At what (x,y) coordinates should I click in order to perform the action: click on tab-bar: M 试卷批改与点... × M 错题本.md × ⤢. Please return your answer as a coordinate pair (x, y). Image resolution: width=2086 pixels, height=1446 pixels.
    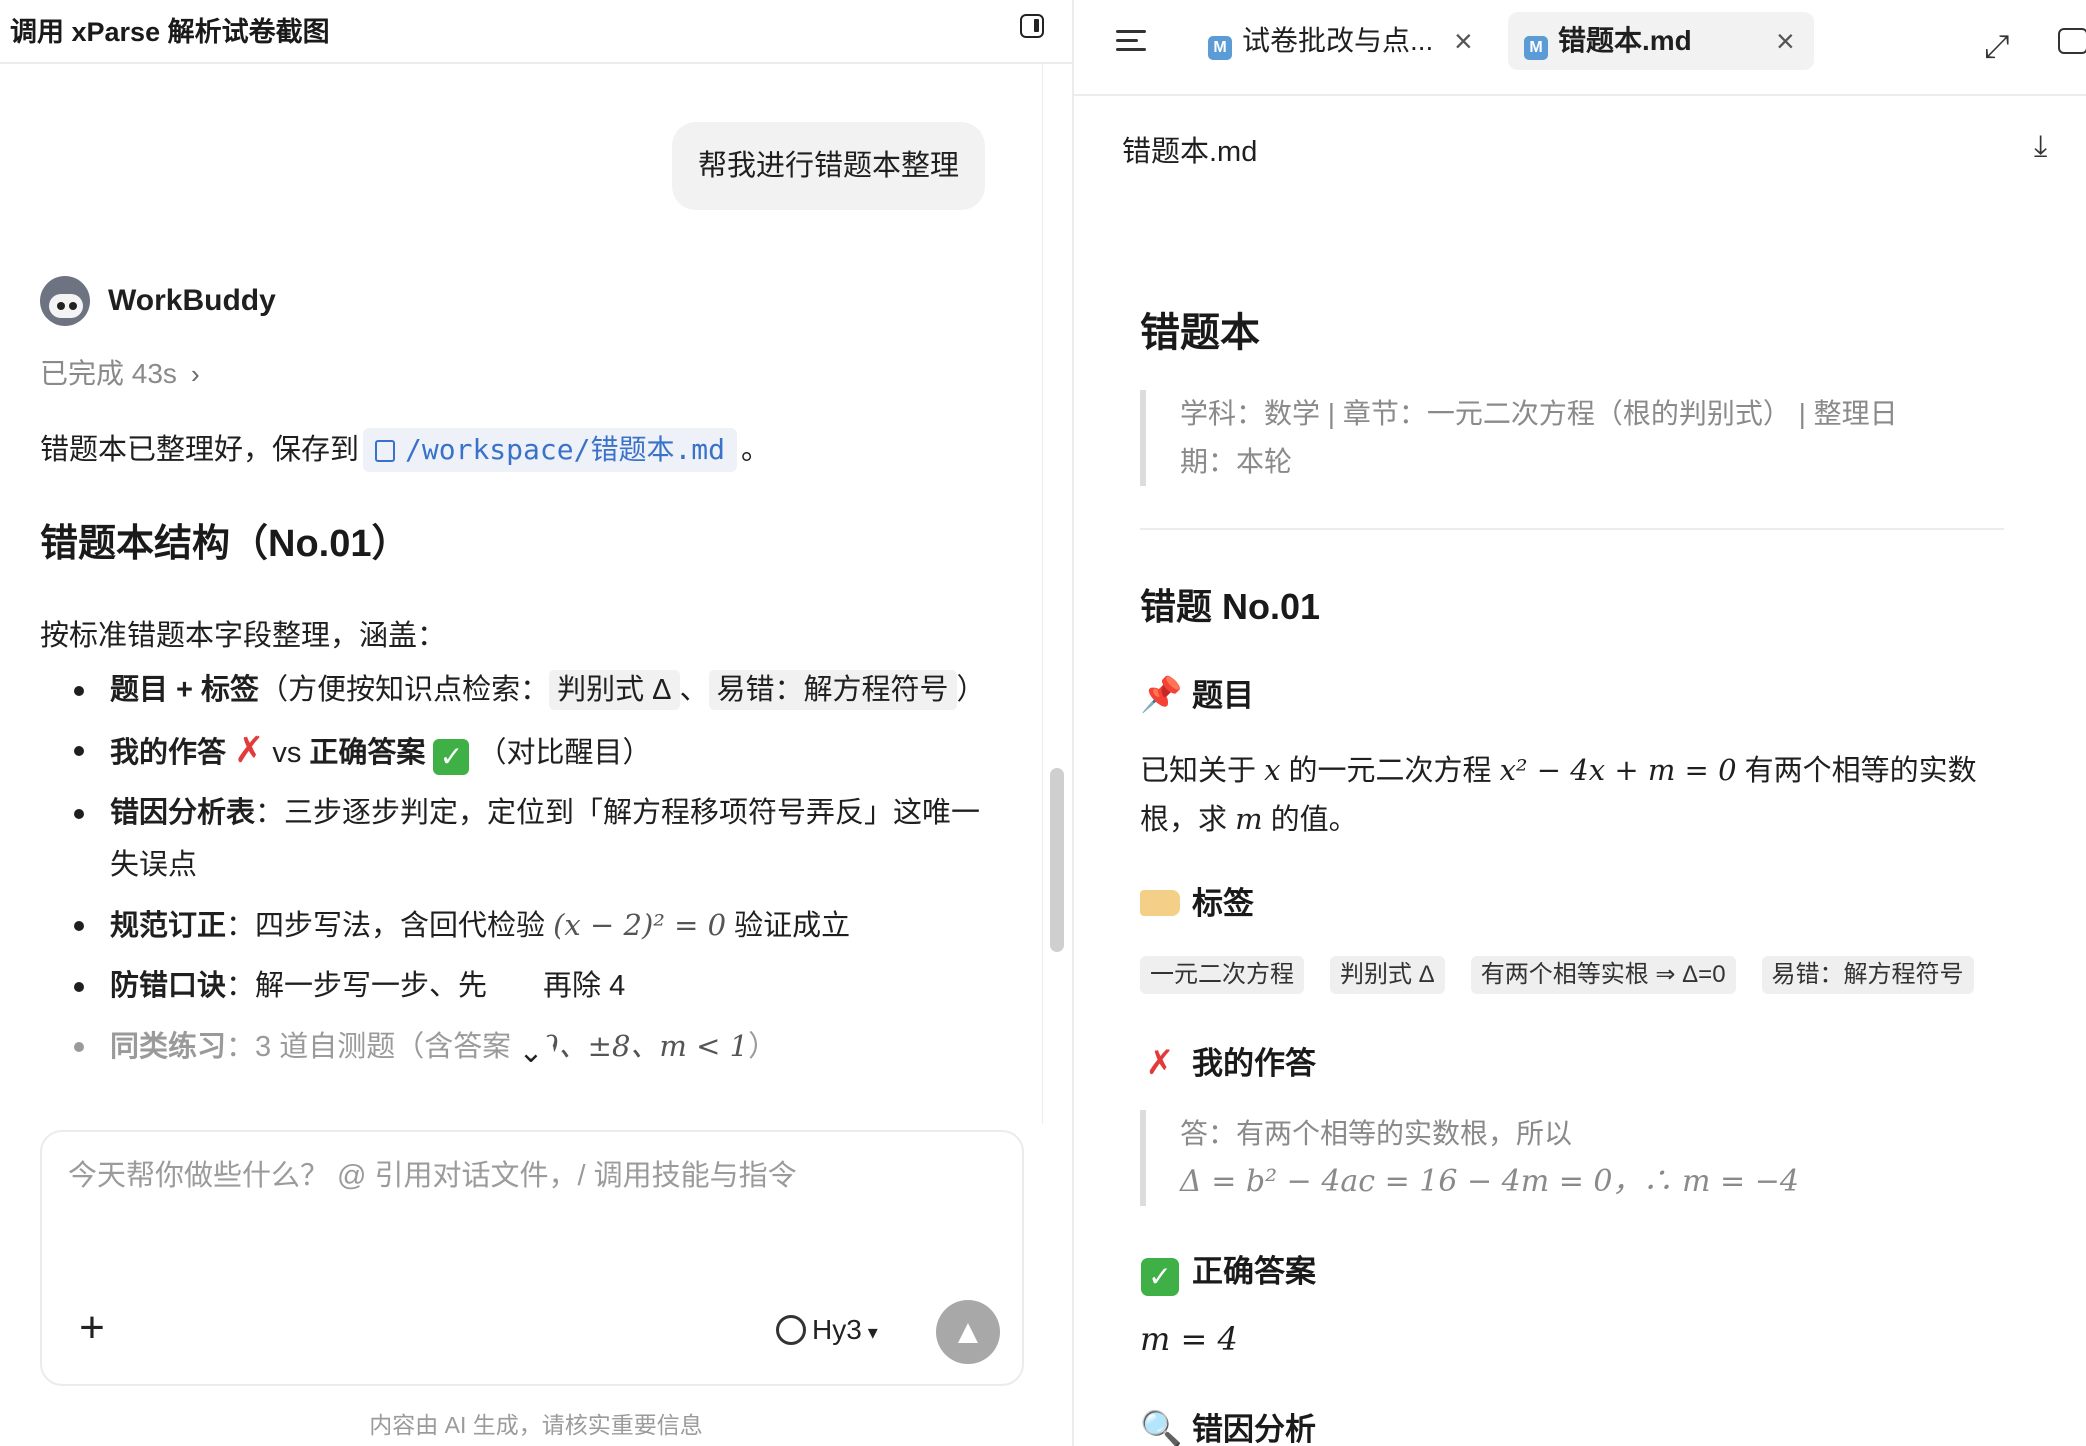
    Looking at the image, I should click on (1580, 48).